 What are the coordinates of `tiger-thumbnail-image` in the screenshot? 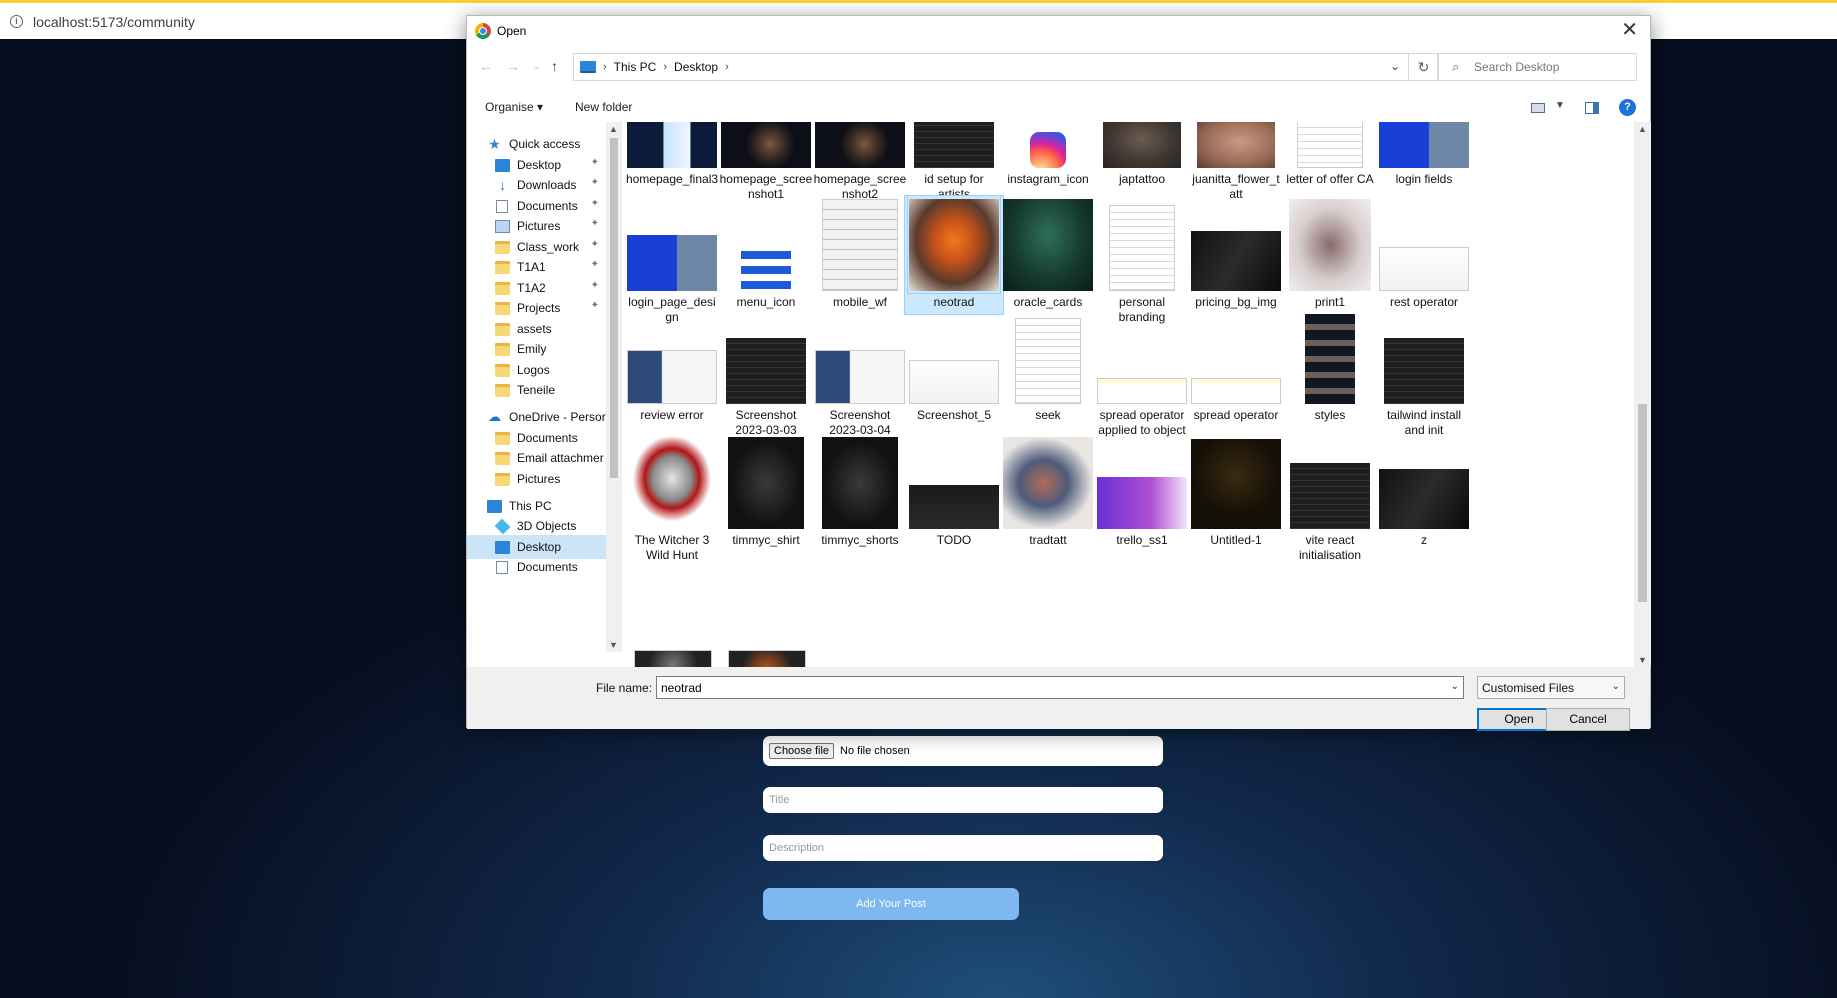 It's located at (954, 245).